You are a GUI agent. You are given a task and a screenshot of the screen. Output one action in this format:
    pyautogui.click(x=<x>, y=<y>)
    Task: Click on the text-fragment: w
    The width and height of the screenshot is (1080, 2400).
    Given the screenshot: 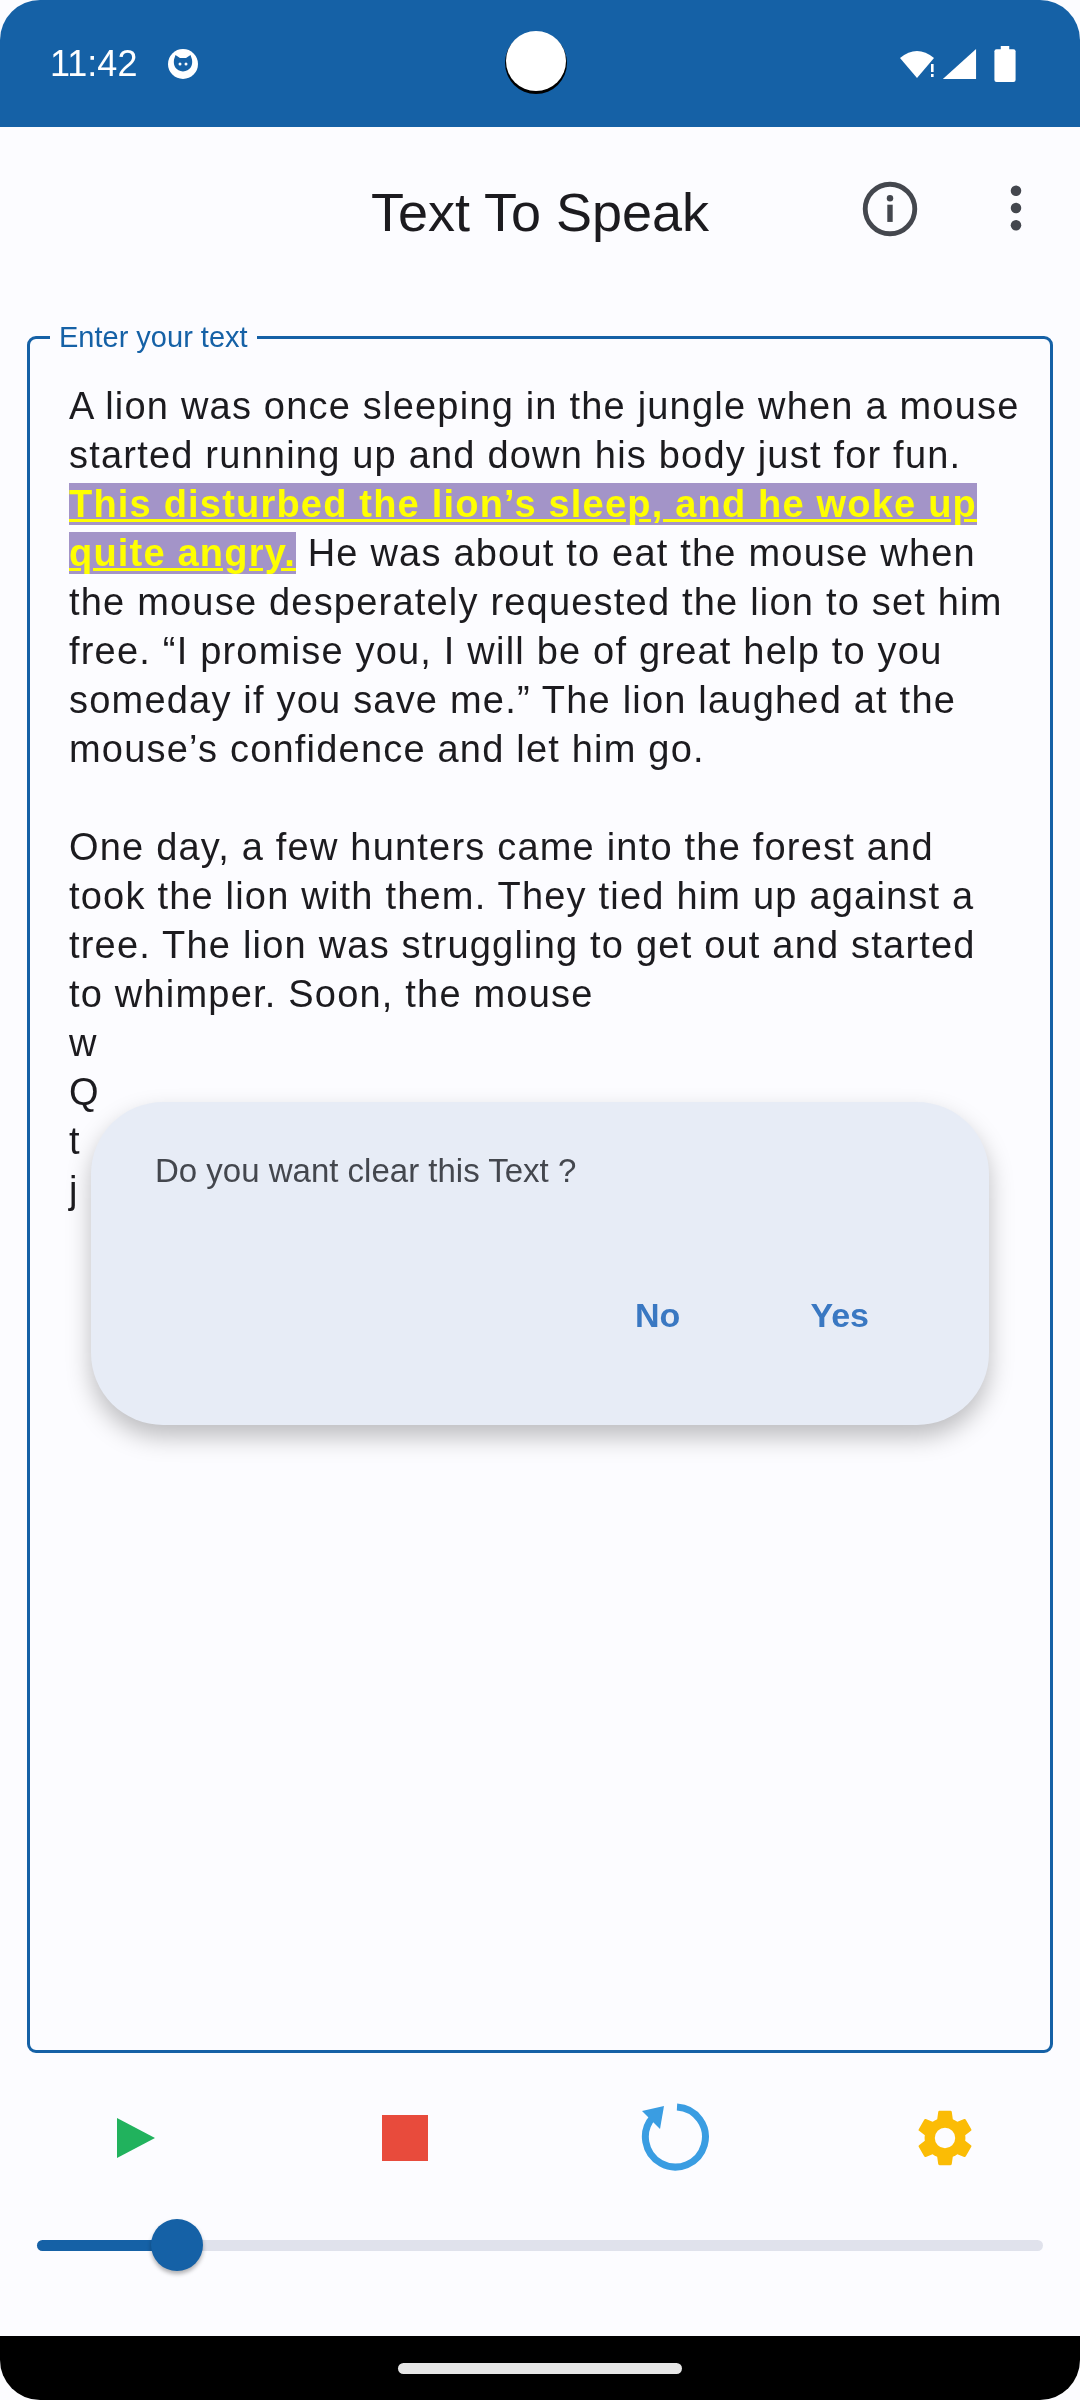 What is the action you would take?
    pyautogui.click(x=83, y=1043)
    